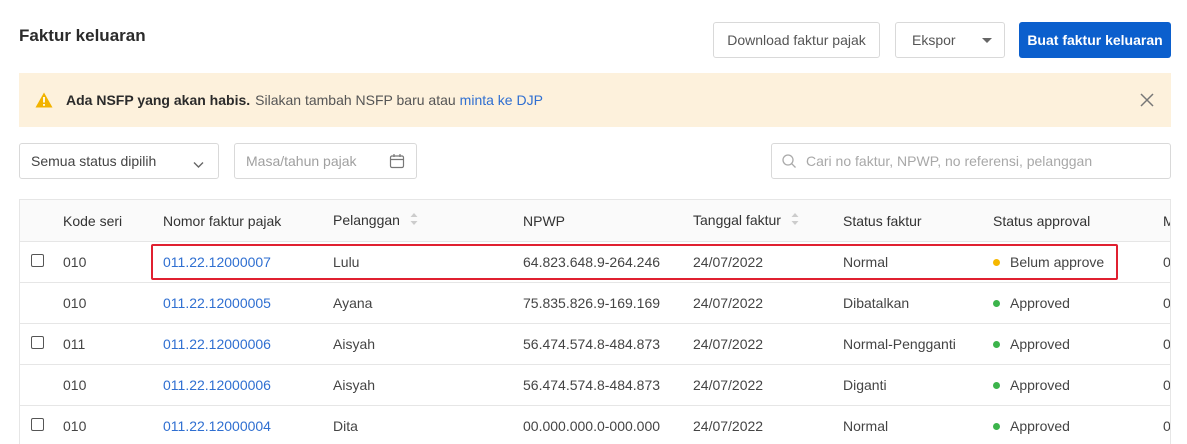 The width and height of the screenshot is (1187, 444). What do you see at coordinates (113, 221) in the screenshot?
I see `header-kode-seri: Kode seri` at bounding box center [113, 221].